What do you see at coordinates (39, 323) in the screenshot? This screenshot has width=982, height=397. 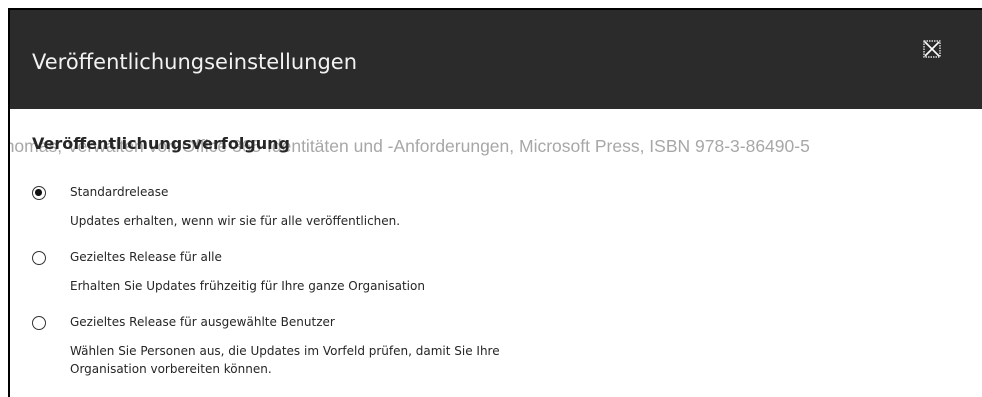 I see `radio-targeted-release-selected` at bounding box center [39, 323].